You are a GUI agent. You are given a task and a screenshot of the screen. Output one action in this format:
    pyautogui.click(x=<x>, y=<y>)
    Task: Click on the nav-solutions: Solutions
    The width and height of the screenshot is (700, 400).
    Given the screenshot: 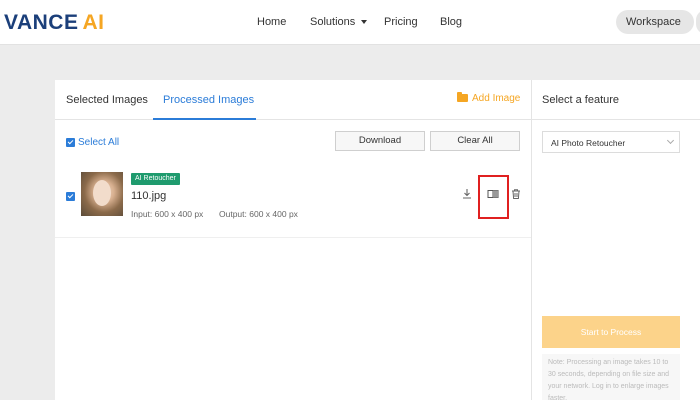 What is the action you would take?
    pyautogui.click(x=339, y=22)
    